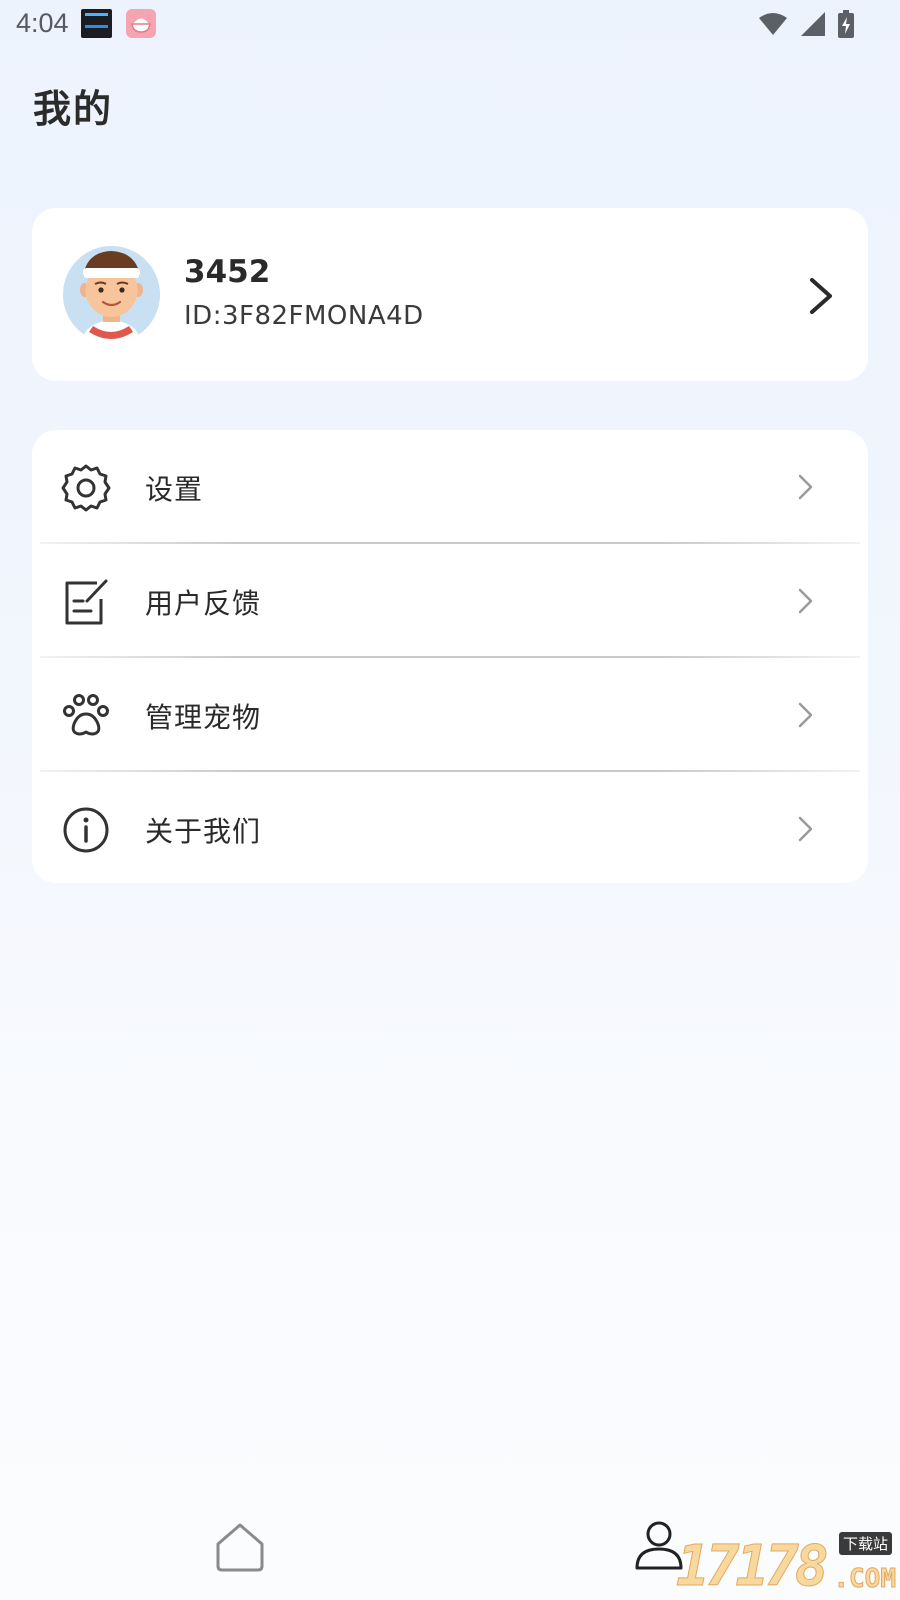 The height and width of the screenshot is (1600, 900). What do you see at coordinates (203, 603) in the screenshot?
I see `menu-item-label: 用户反馈` at bounding box center [203, 603].